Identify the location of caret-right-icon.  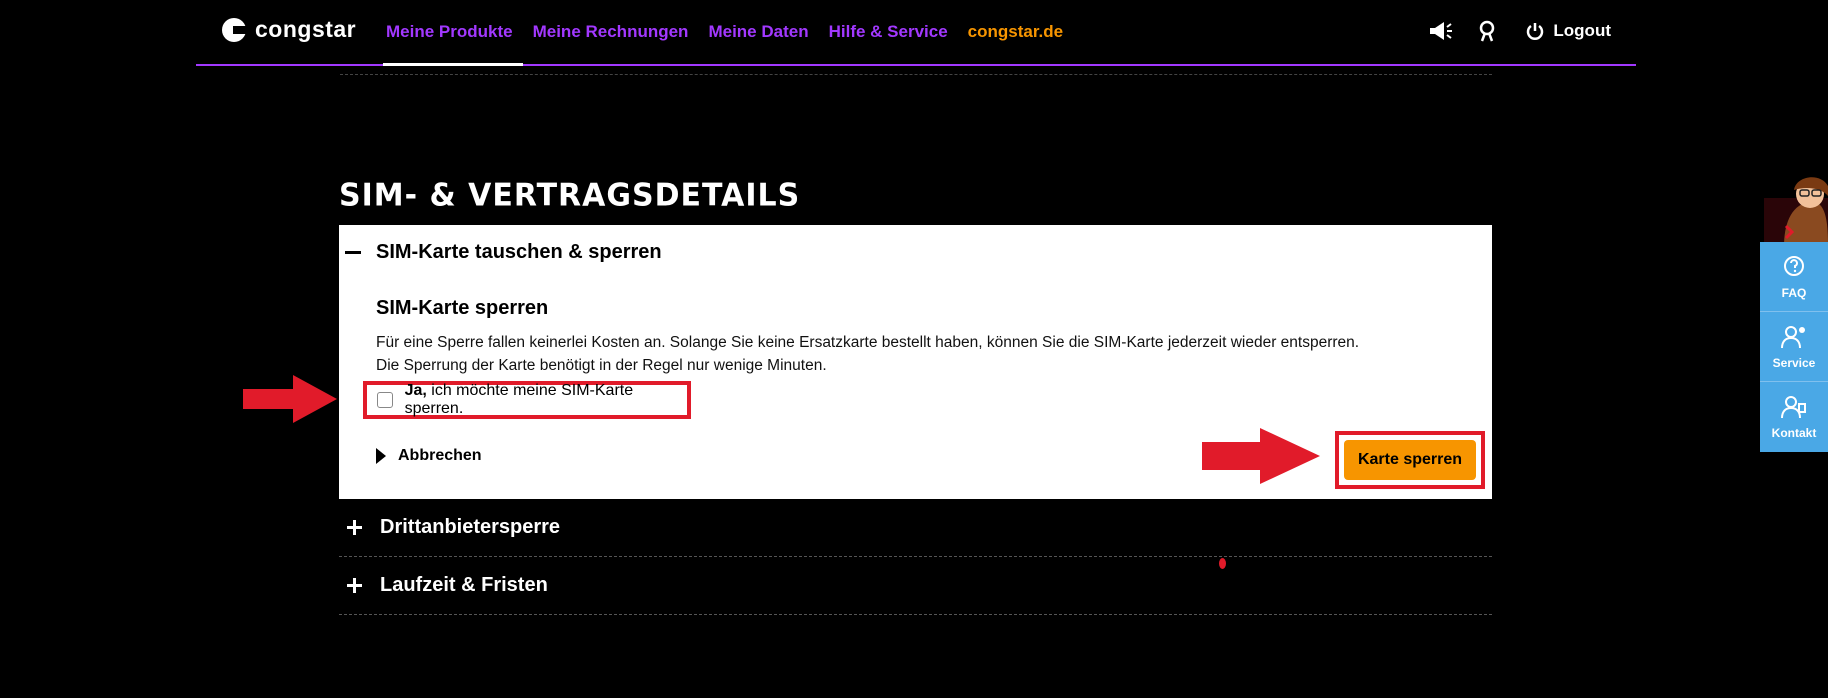
(381, 456).